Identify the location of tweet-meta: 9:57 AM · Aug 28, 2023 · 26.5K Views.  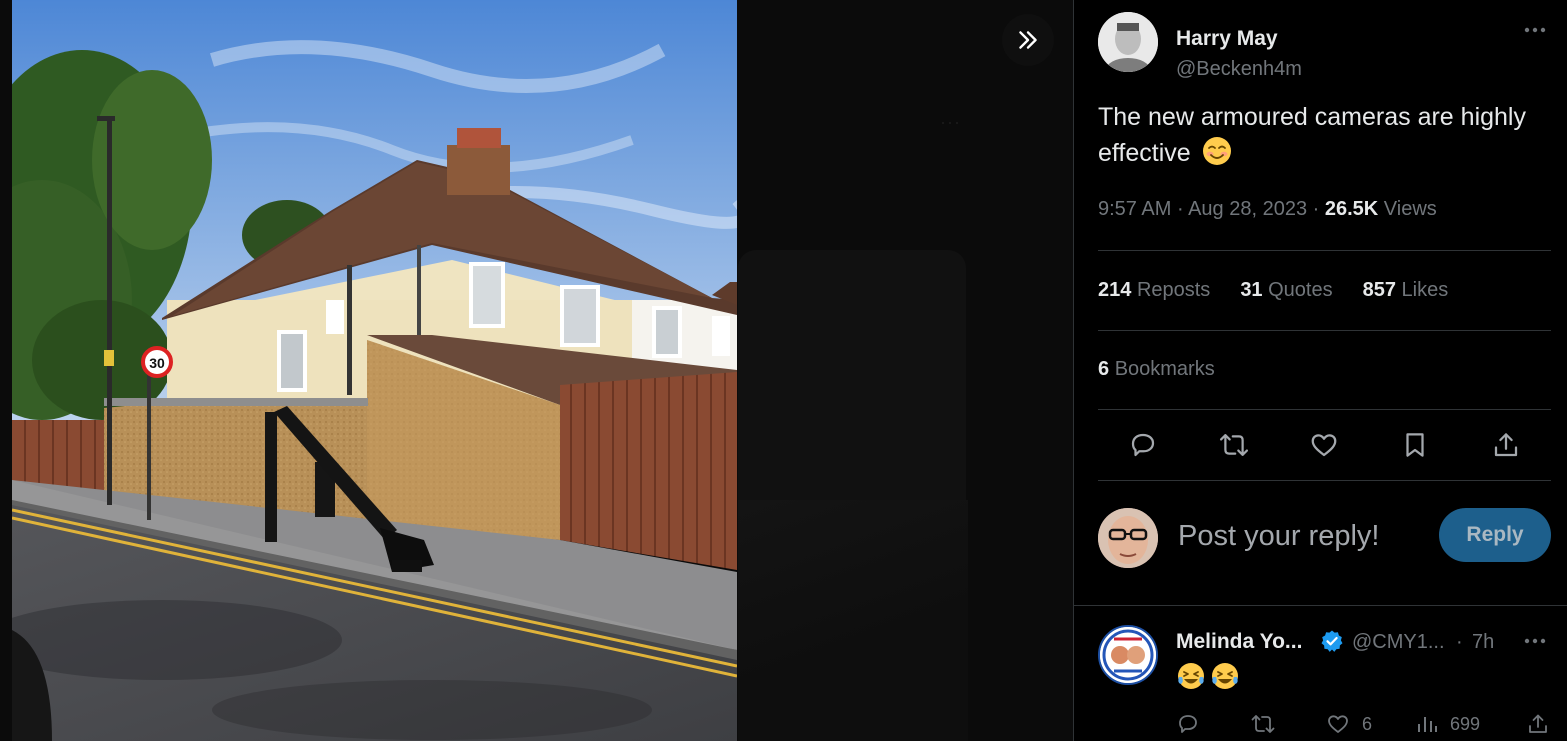
(1267, 209).